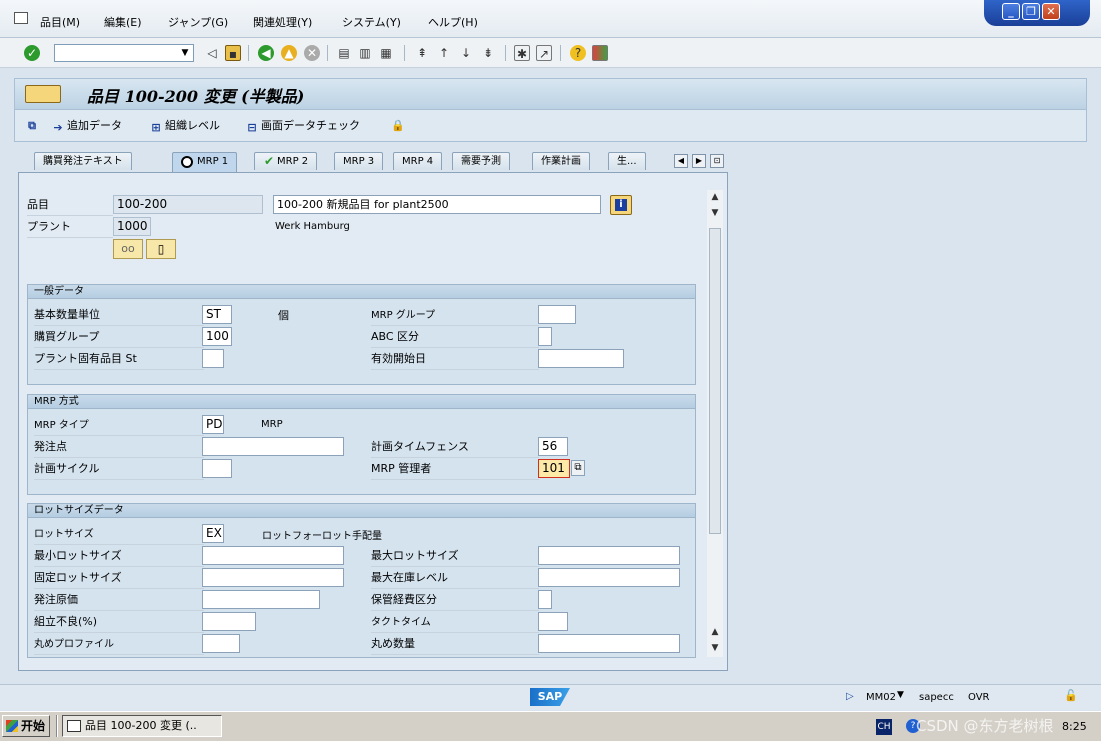  Describe the element at coordinates (312, 226) in the screenshot. I see `plant-name: Werk Hamburg` at that location.